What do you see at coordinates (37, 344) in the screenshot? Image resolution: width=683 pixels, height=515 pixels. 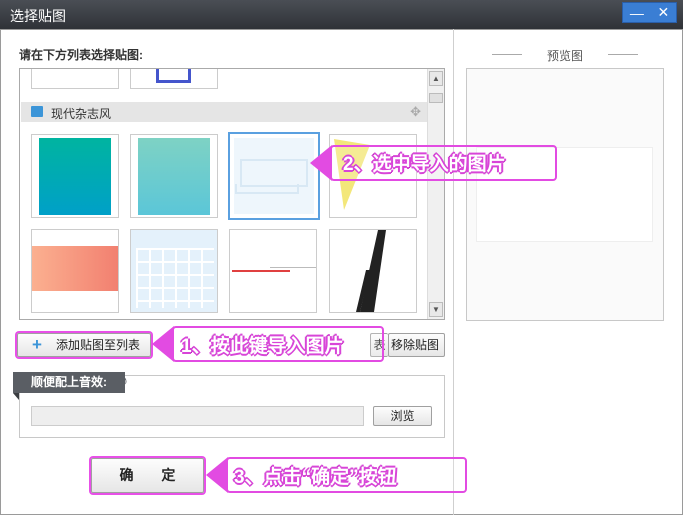 I see `plus-icon: +` at bounding box center [37, 344].